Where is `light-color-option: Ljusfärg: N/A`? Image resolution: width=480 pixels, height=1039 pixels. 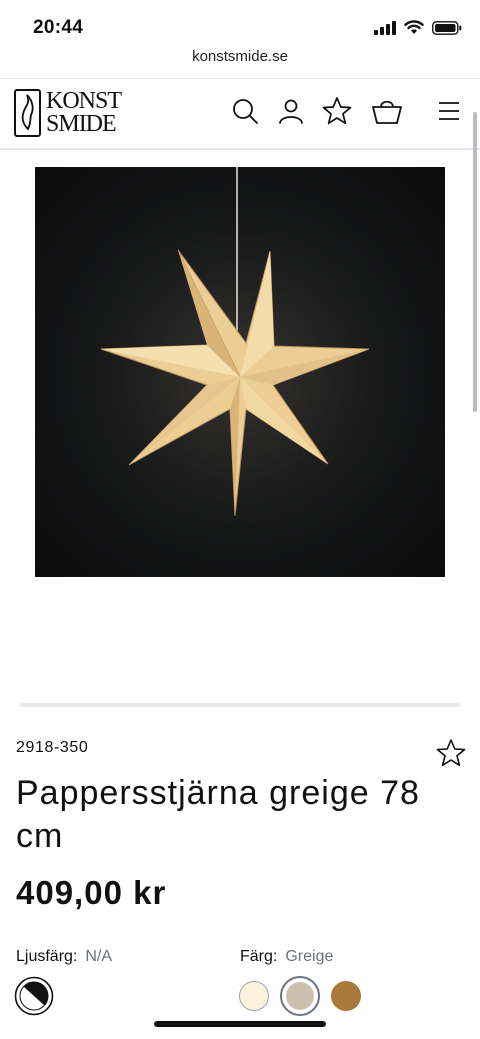
light-color-option: Ljusfärg: N/A is located at coordinates (64, 957).